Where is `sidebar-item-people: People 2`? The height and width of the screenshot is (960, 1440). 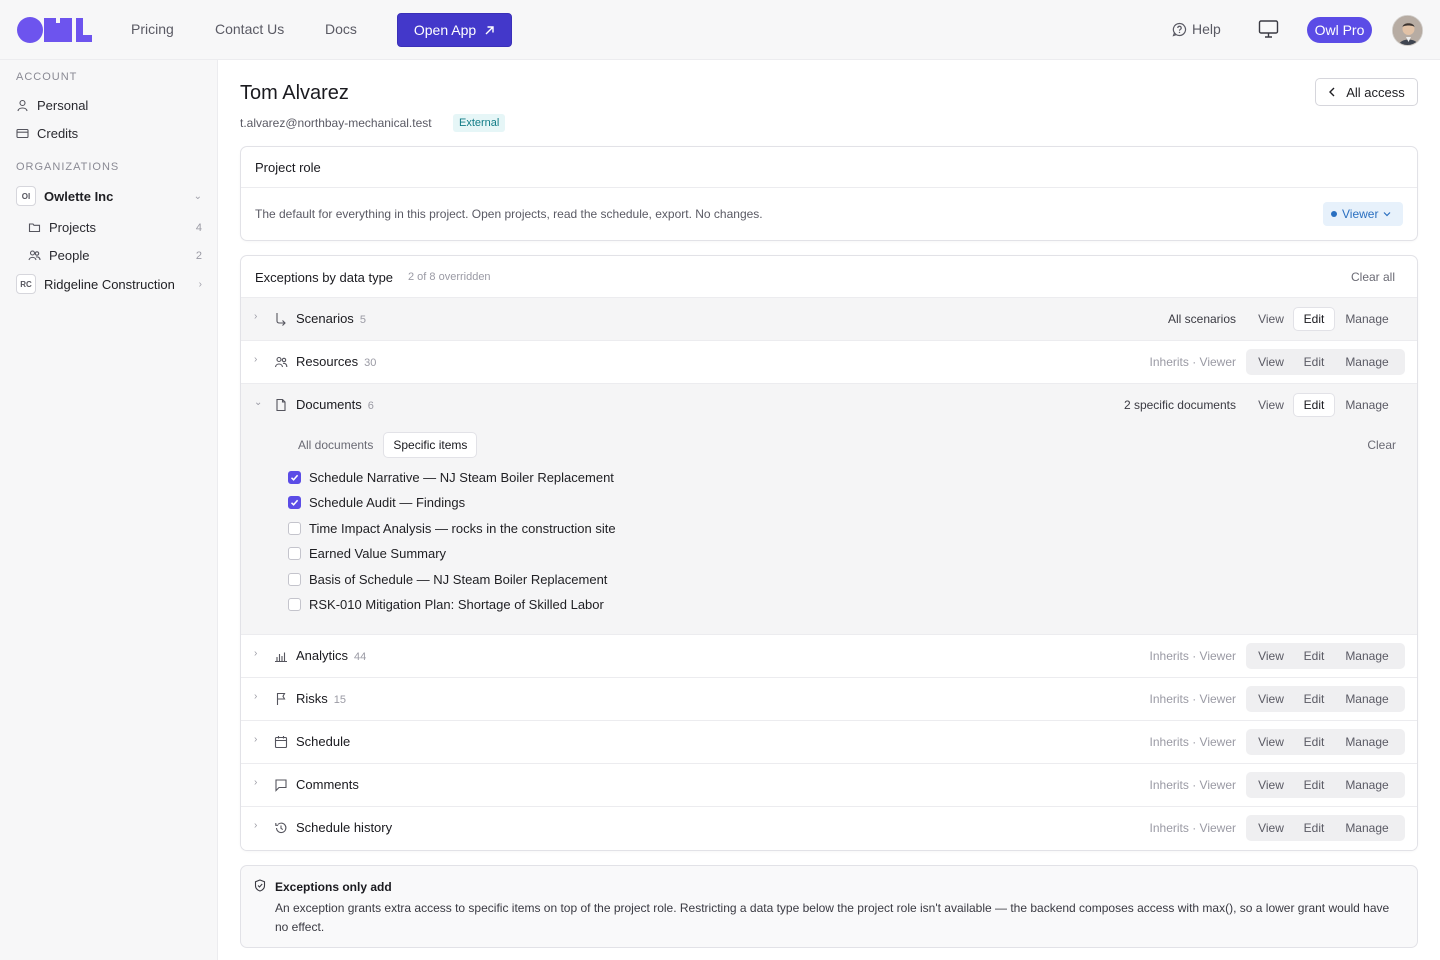 sidebar-item-people: People 2 is located at coordinates (115, 255).